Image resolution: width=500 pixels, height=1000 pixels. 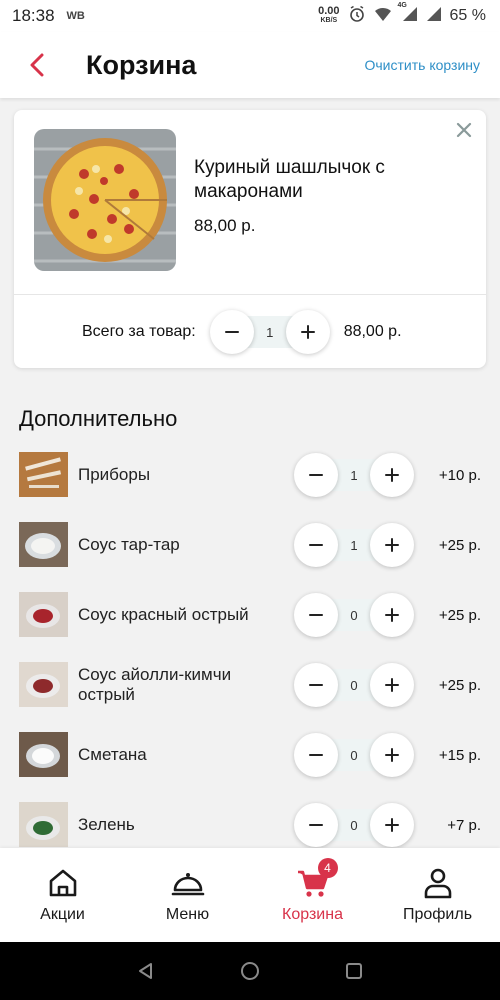 I want to click on system-navigation-bar, so click(x=250, y=971).